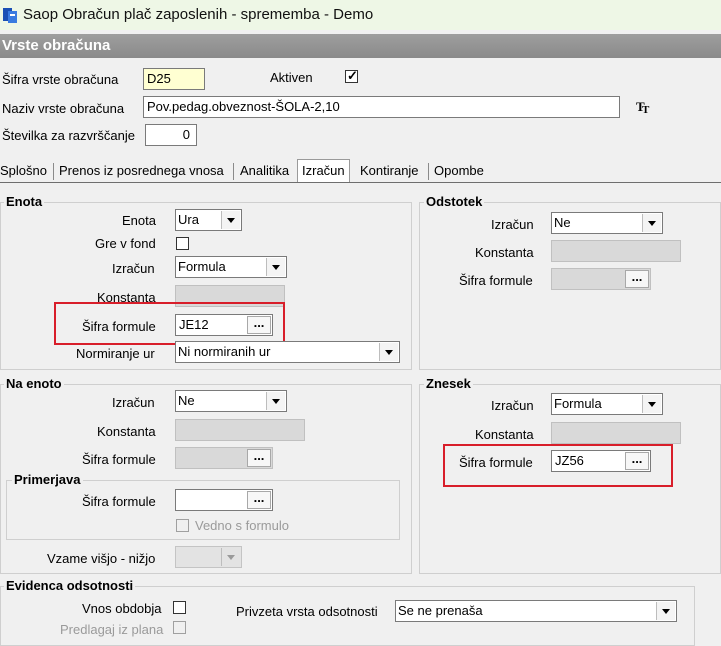  What do you see at coordinates (389, 171) in the screenshot?
I see `tab-kontiranje: Kontiranje` at bounding box center [389, 171].